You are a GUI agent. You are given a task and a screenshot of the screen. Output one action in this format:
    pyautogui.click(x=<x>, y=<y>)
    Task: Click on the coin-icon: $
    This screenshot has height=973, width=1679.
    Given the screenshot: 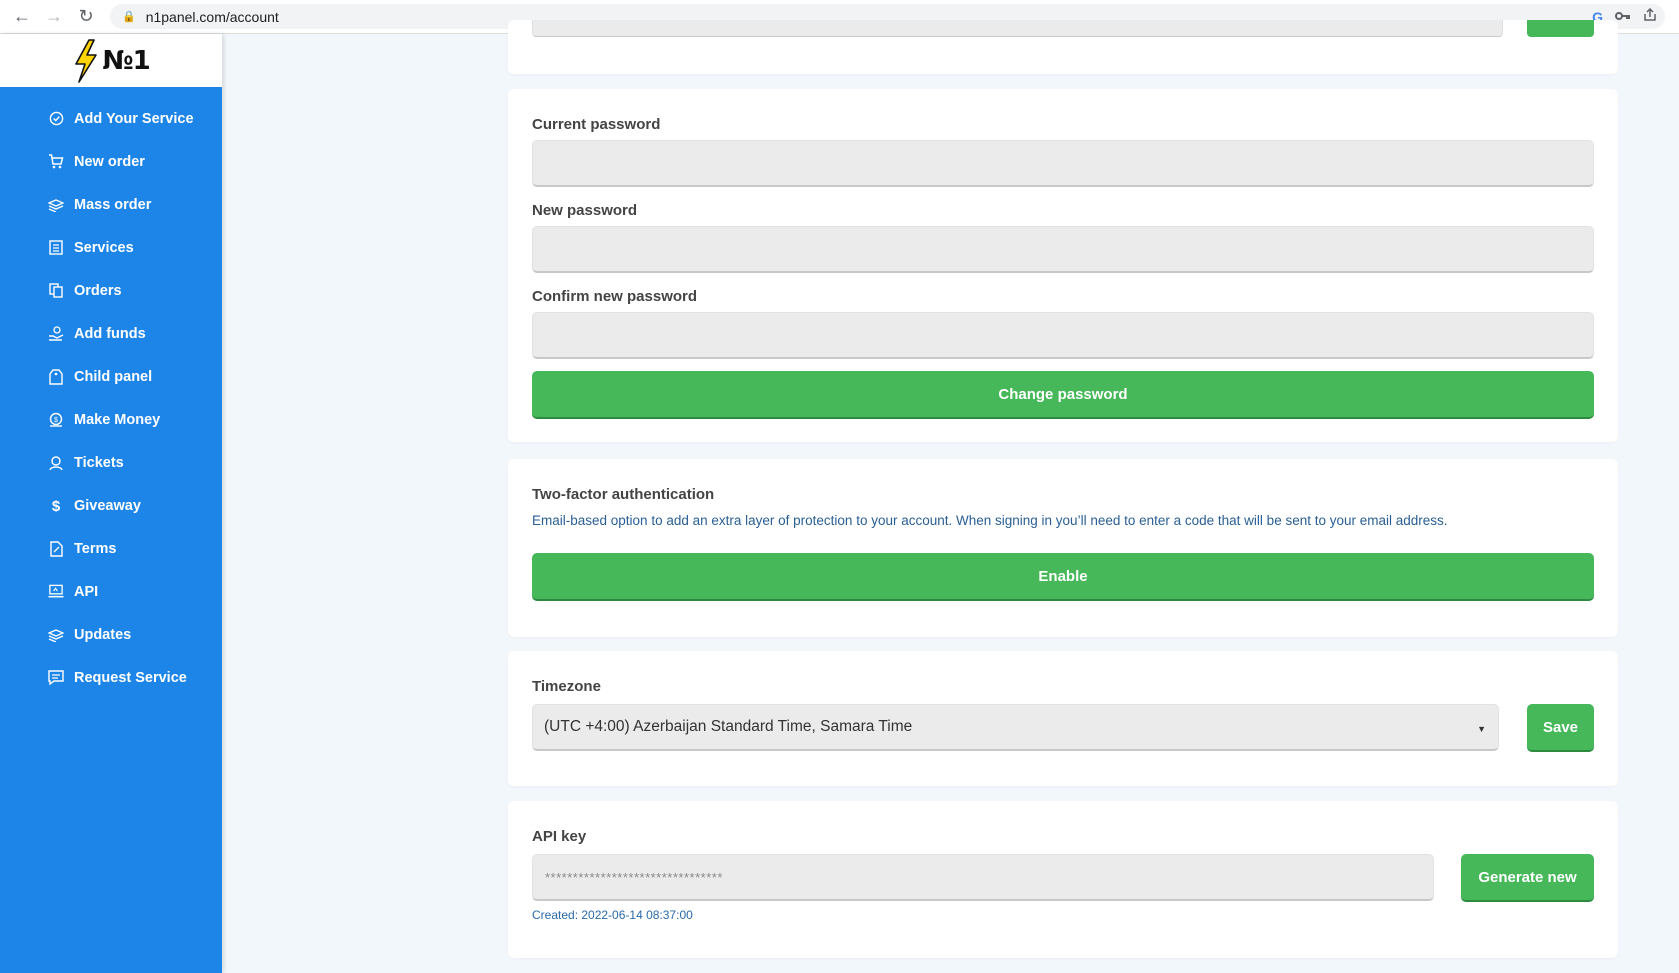 What is the action you would take?
    pyautogui.click(x=56, y=420)
    